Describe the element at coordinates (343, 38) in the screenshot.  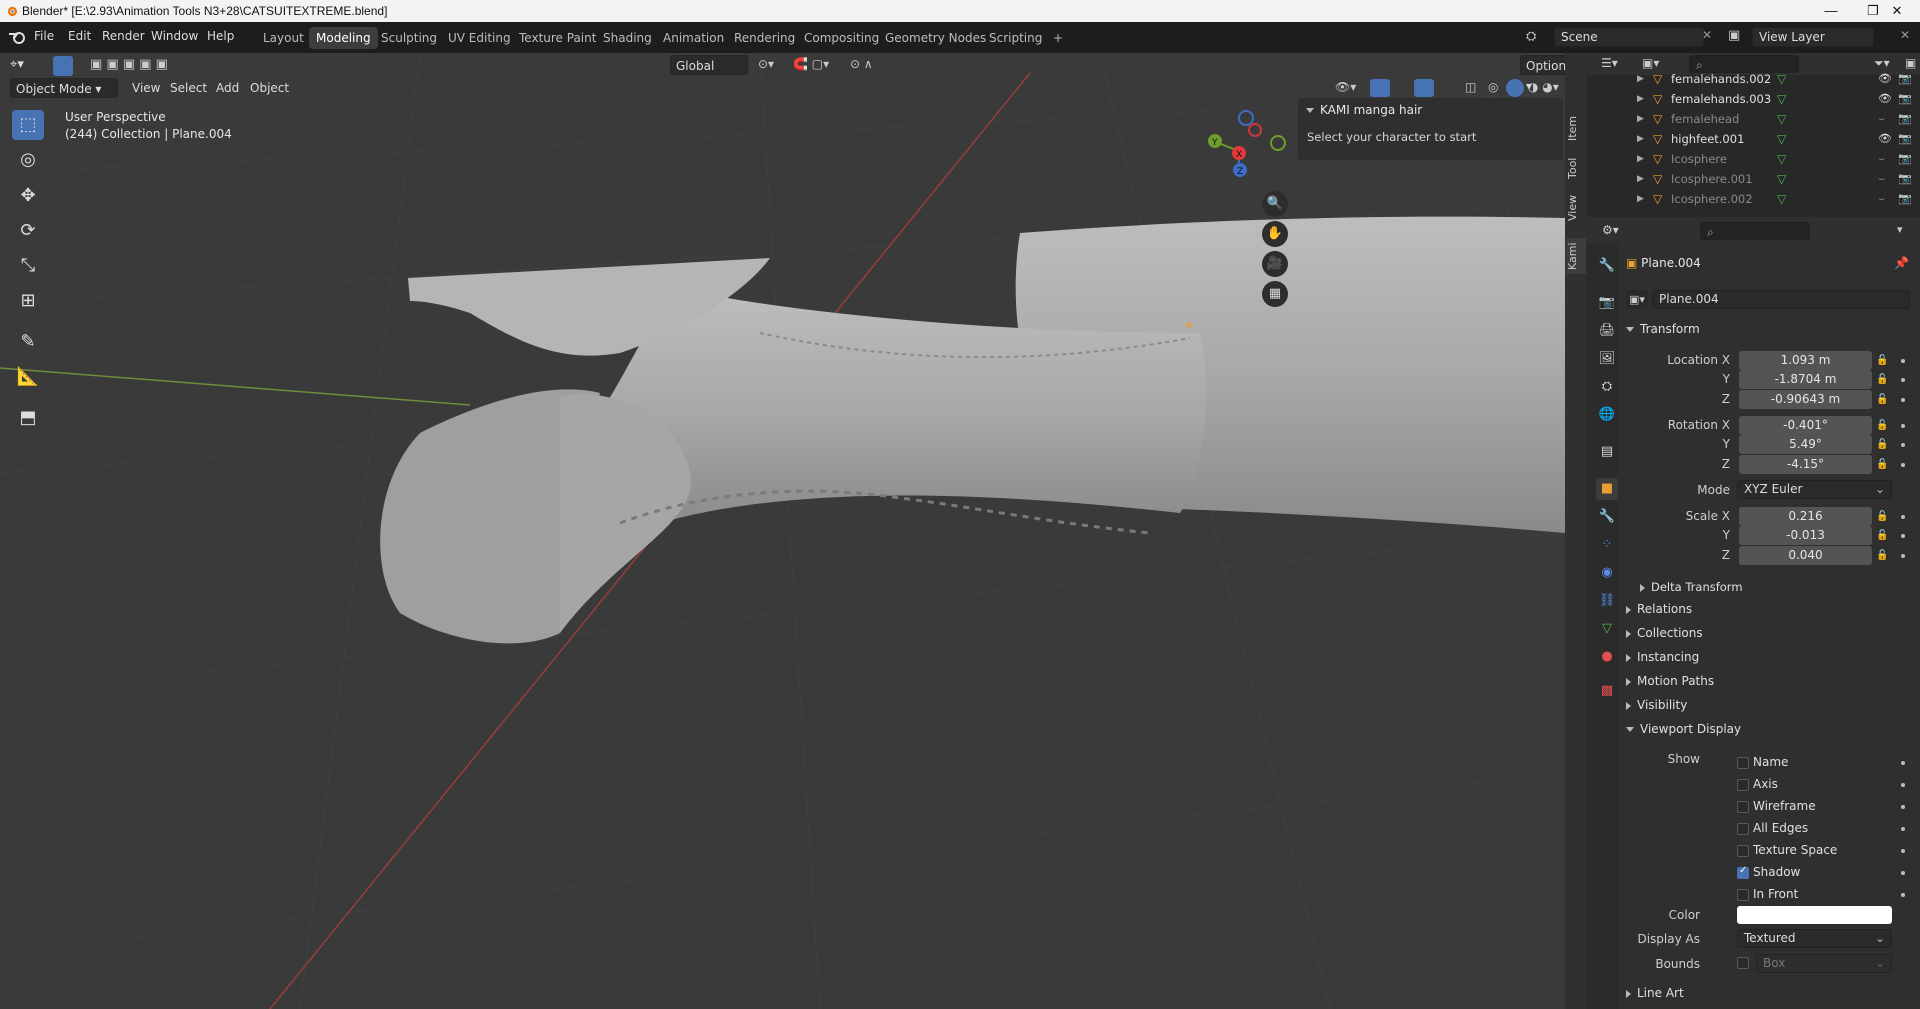
I see `tab-modeling: Modeling` at that location.